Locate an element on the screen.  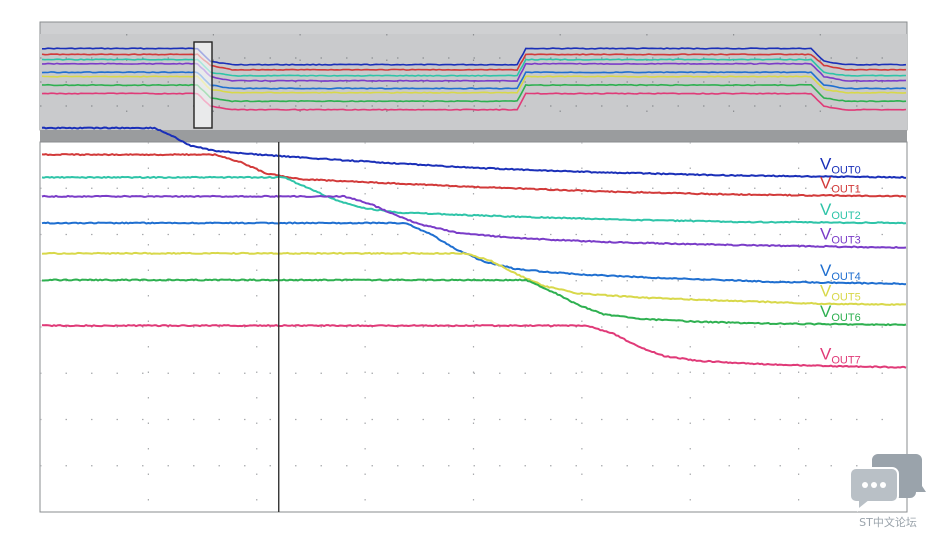
watermark-text: ST中文论坛 is located at coordinates (888, 522).